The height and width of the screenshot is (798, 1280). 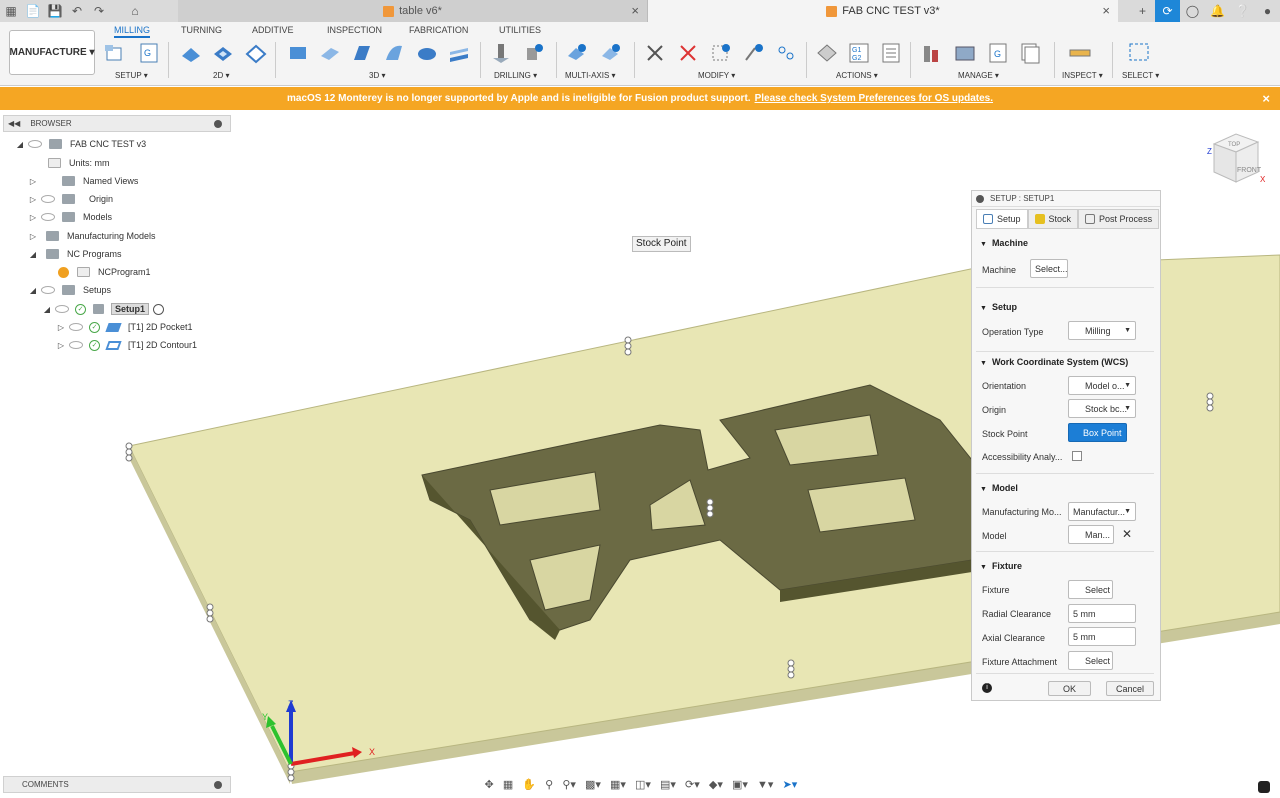 What do you see at coordinates (534, 53) in the screenshot?
I see `hole-recognition-icon` at bounding box center [534, 53].